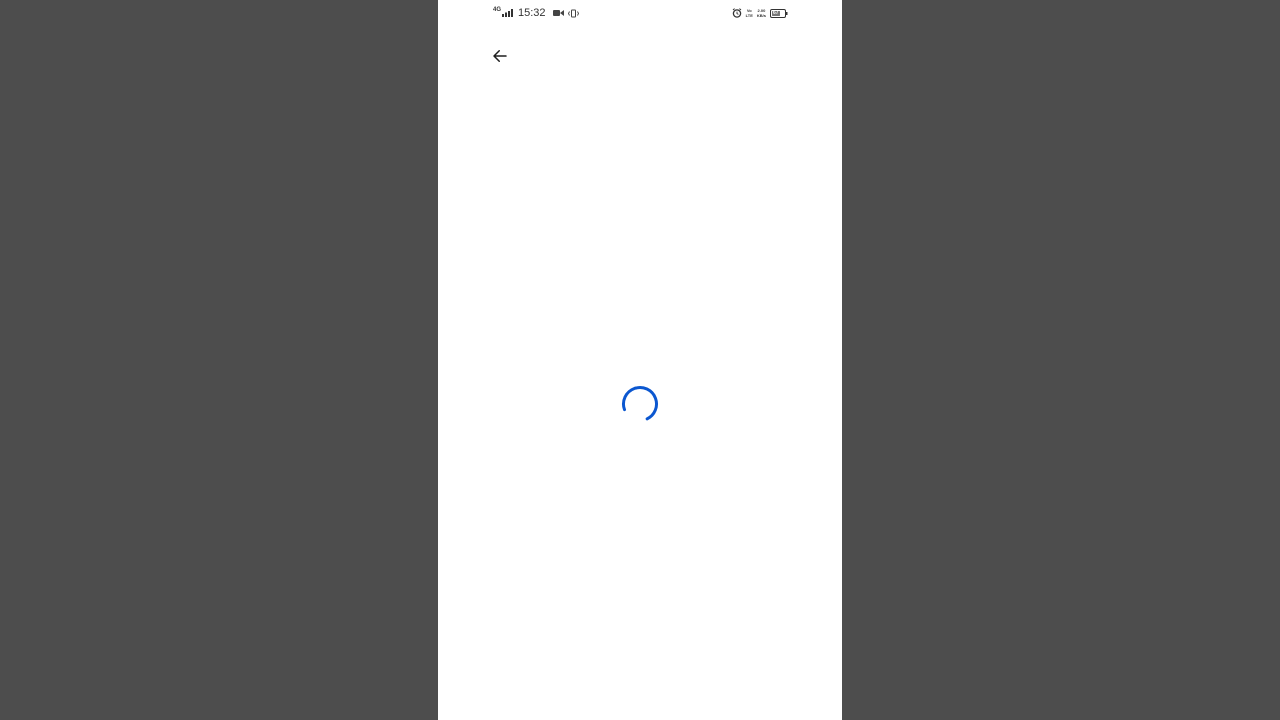  What do you see at coordinates (573, 13) in the screenshot?
I see `vibrate-icon` at bounding box center [573, 13].